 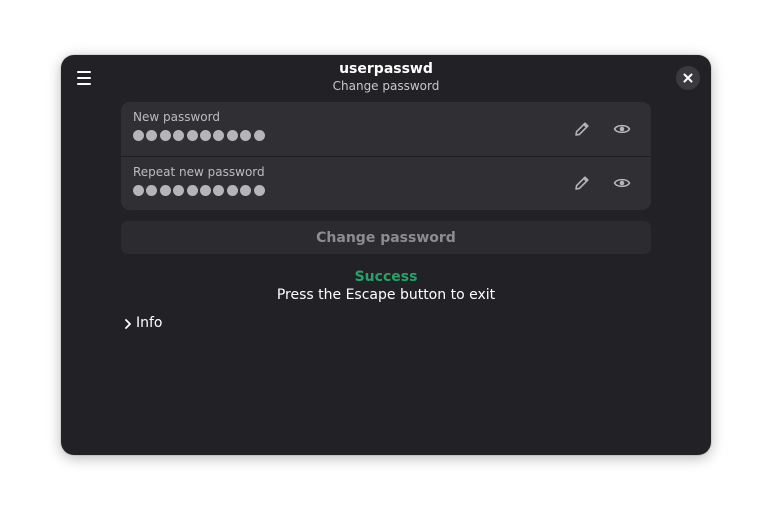 I want to click on repeat-password-field, so click(x=199, y=190).